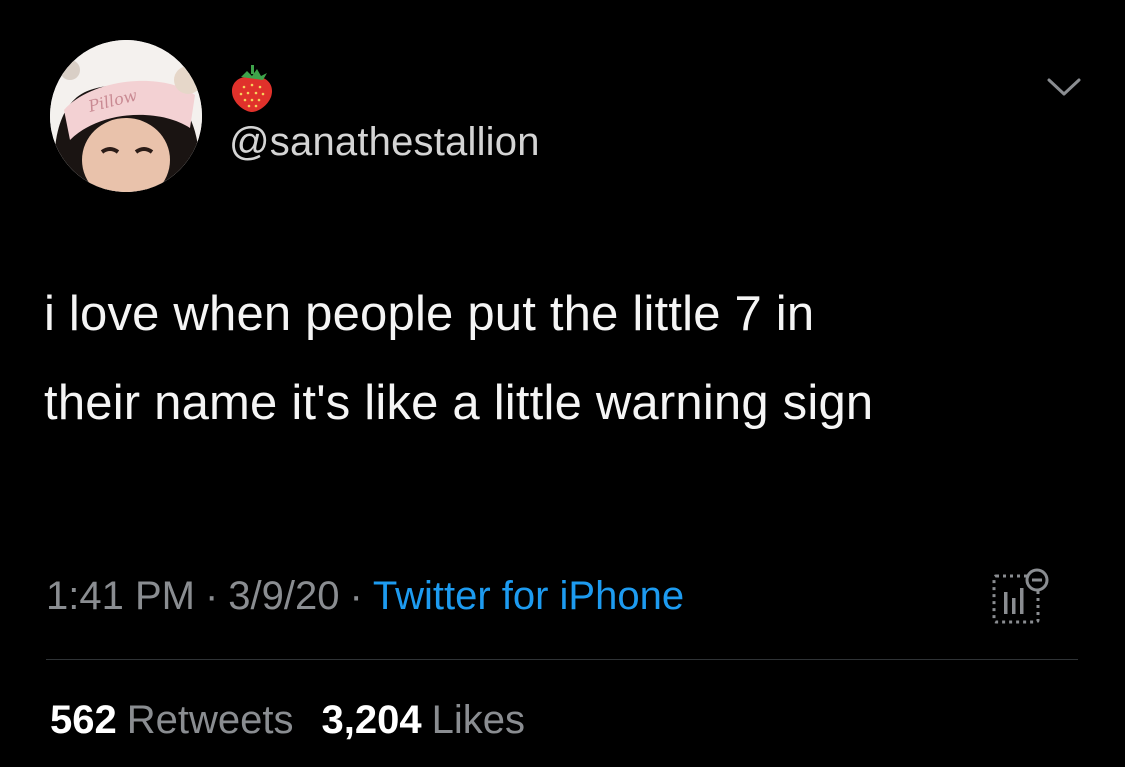  What do you see at coordinates (424, 720) in the screenshot?
I see `likes-stat: 3,204 Likes` at bounding box center [424, 720].